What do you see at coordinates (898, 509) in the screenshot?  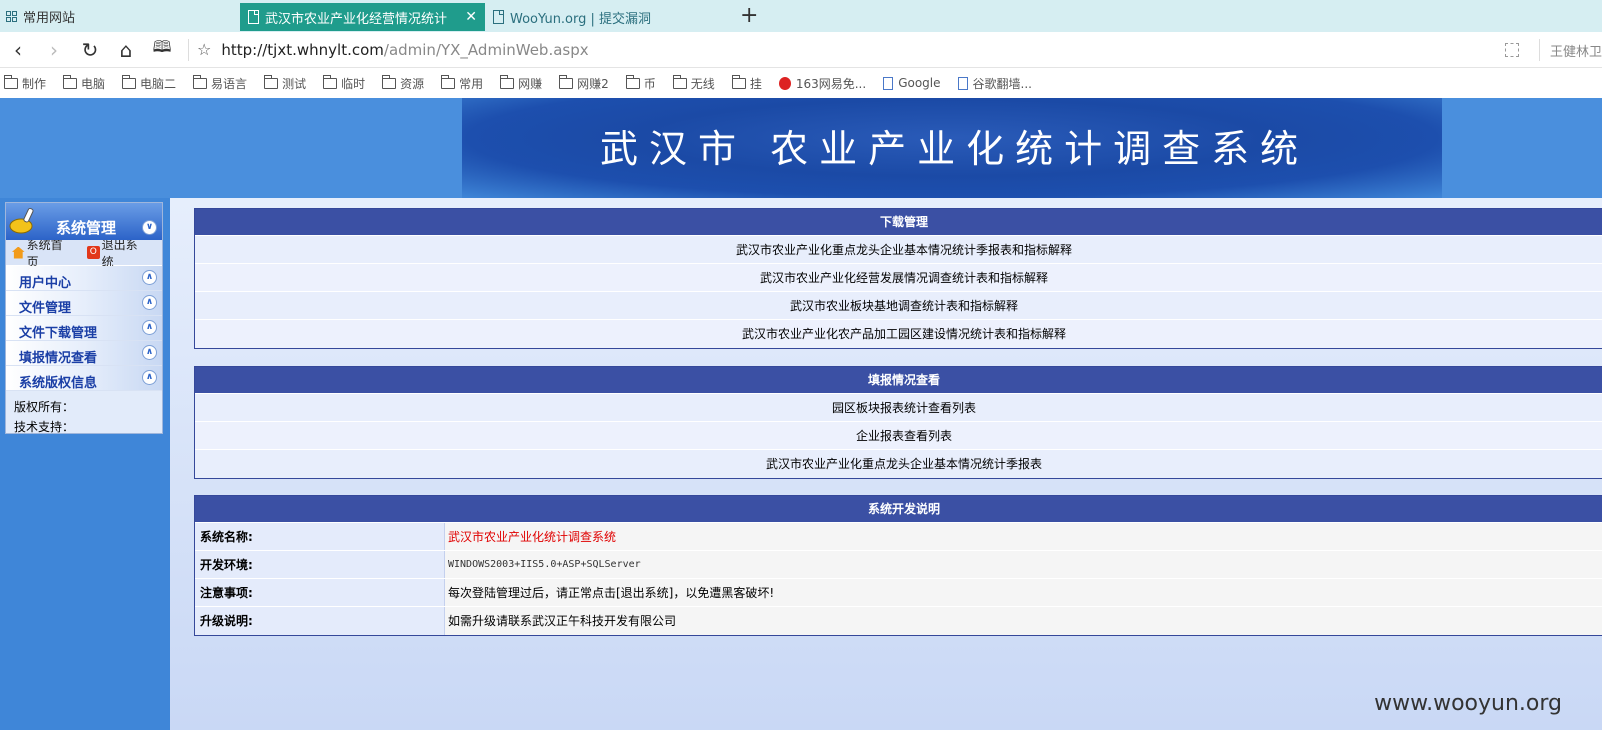 I see `panel-title: 系统开发说明` at bounding box center [898, 509].